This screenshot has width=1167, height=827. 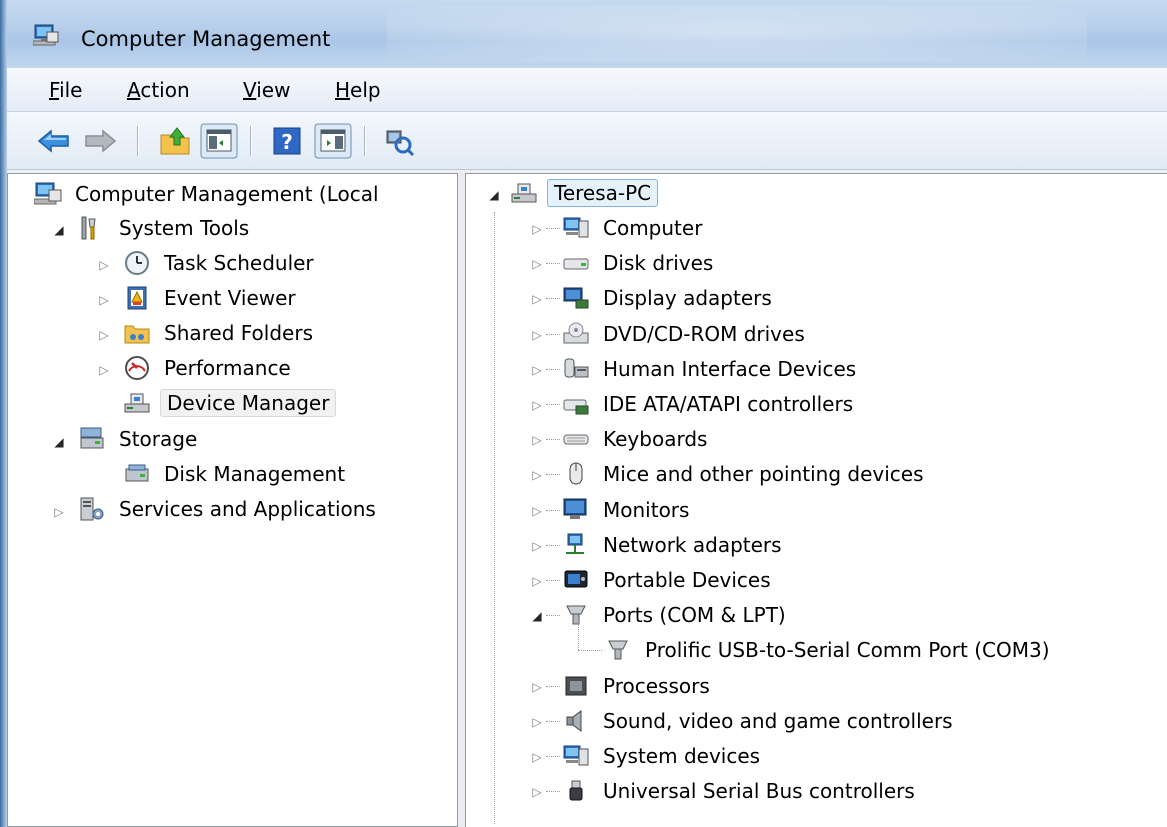 I want to click on device-category: System devices, so click(x=663, y=756).